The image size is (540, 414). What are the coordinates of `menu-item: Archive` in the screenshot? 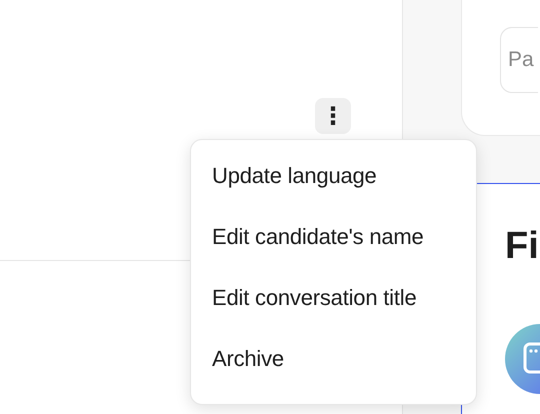 It's located at (333, 365).